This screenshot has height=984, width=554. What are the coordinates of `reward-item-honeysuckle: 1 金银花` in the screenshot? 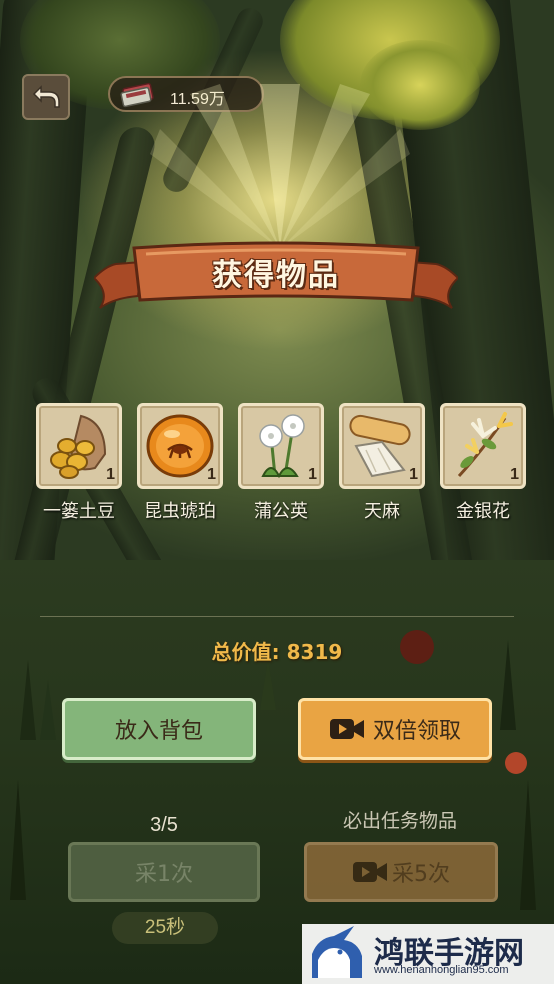 It's located at (483, 463).